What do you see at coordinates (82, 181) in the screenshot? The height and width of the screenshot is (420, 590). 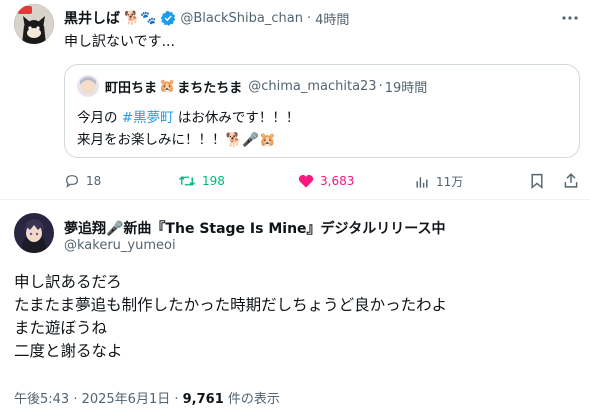 I see `reply-button: 18` at bounding box center [82, 181].